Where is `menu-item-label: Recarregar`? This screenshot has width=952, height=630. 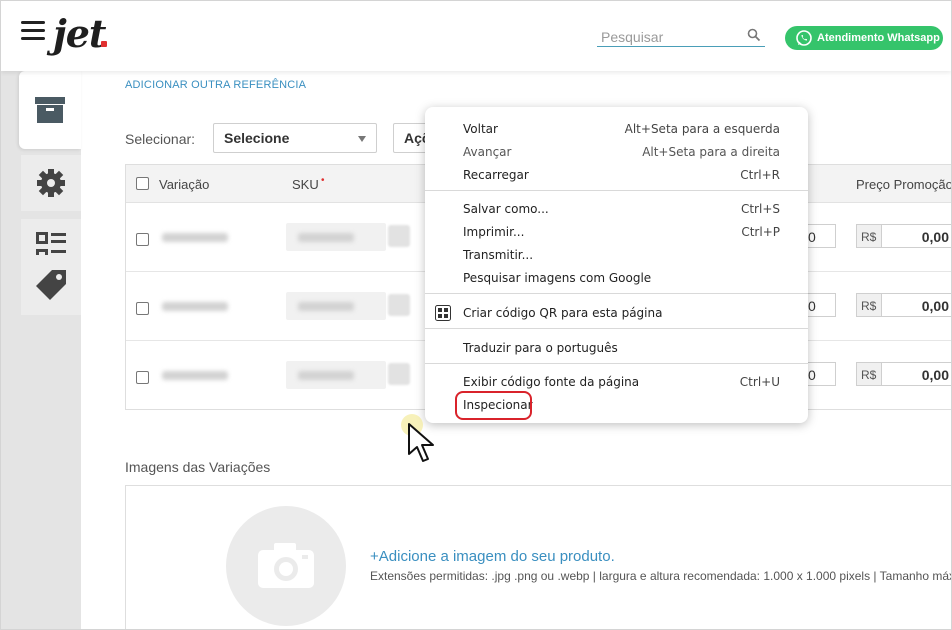 menu-item-label: Recarregar is located at coordinates (496, 175).